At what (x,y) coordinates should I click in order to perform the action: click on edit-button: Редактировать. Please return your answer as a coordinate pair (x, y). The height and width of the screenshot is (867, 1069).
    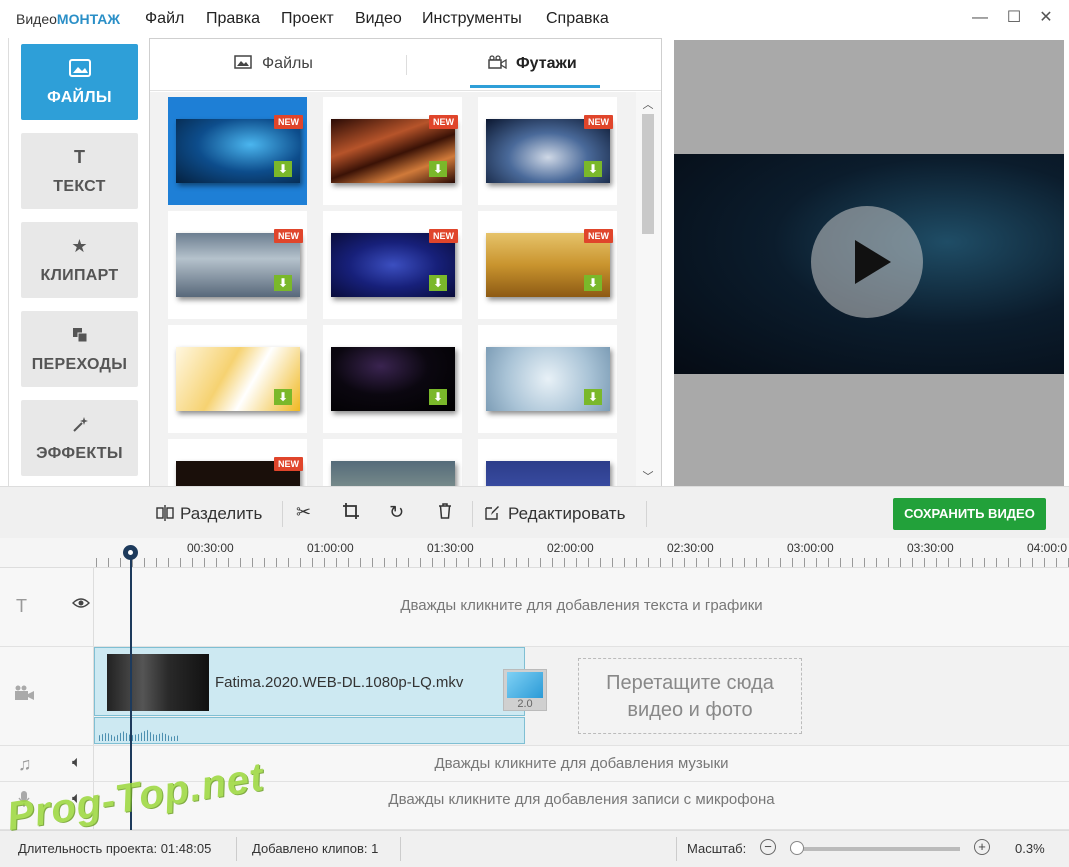
    Looking at the image, I should click on (554, 514).